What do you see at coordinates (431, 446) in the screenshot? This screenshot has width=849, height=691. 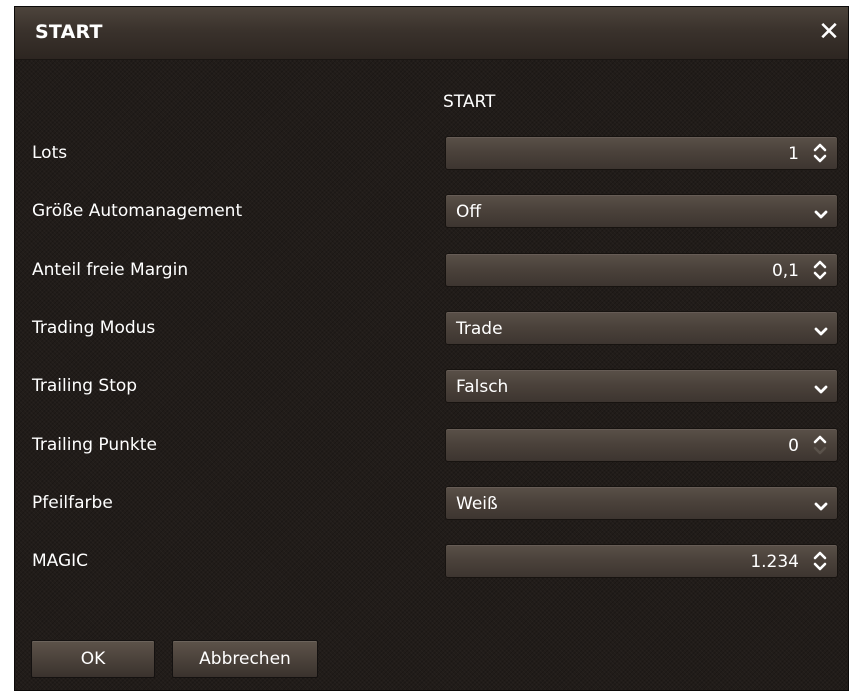 I see `field-row-trailing-punkte: Trailing Punkte 0` at bounding box center [431, 446].